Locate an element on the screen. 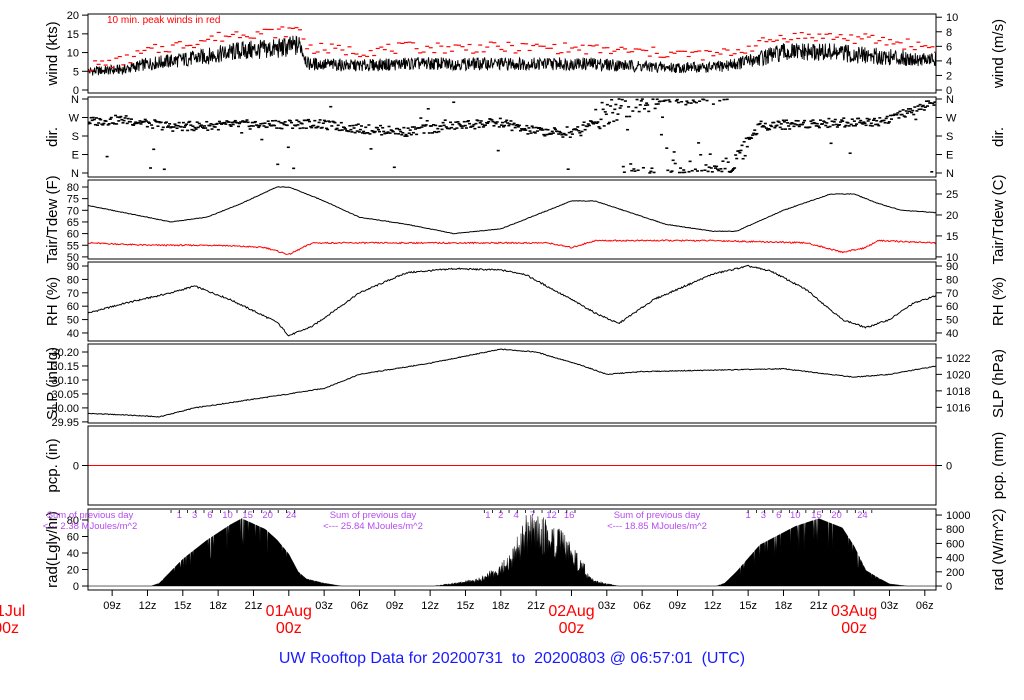 This screenshot has height=700, width=1024. dir-panel-frame is located at coordinates (512, 137).